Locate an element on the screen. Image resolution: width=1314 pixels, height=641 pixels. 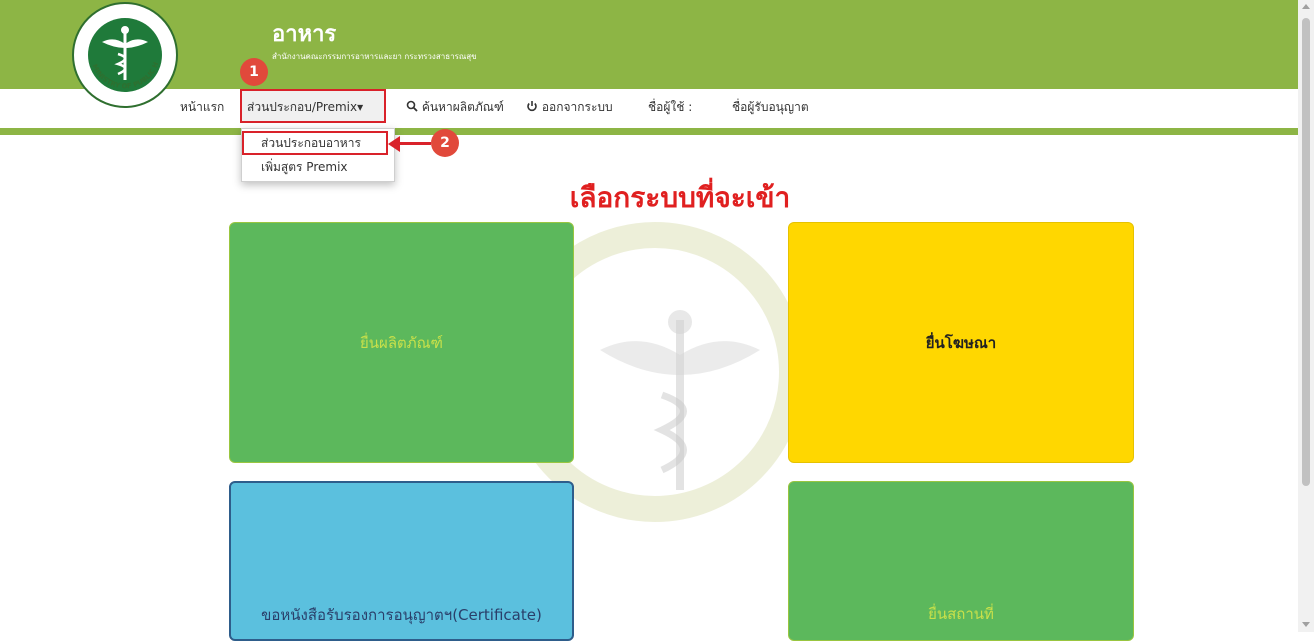
search-icon is located at coordinates (412, 106).